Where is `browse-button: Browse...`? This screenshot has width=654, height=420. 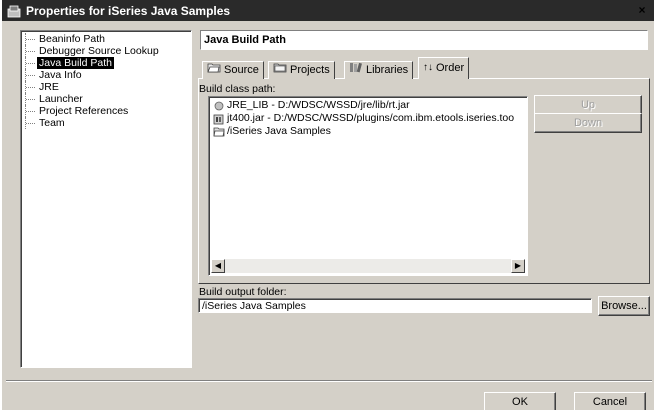 browse-button: Browse... is located at coordinates (624, 306).